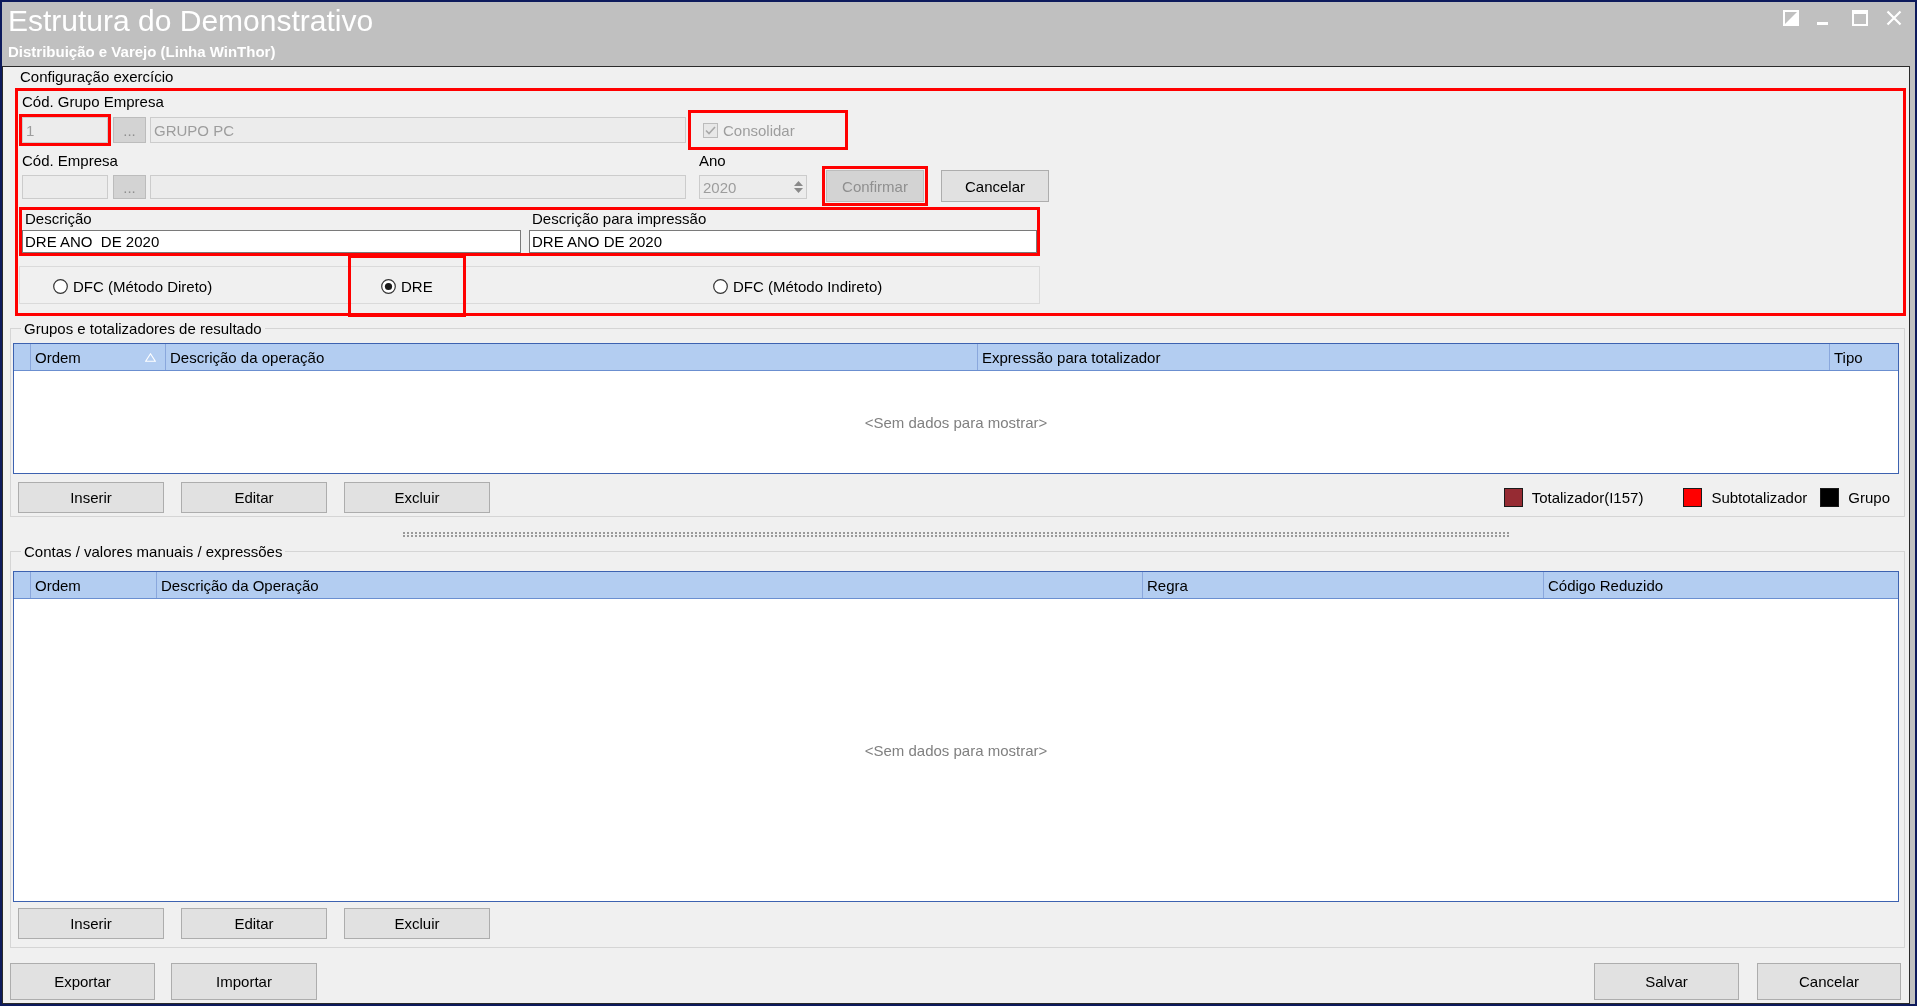 This screenshot has height=1006, width=1917. Describe the element at coordinates (153, 551) in the screenshot. I see `group-title: Contas / valores manuais / expressões` at that location.